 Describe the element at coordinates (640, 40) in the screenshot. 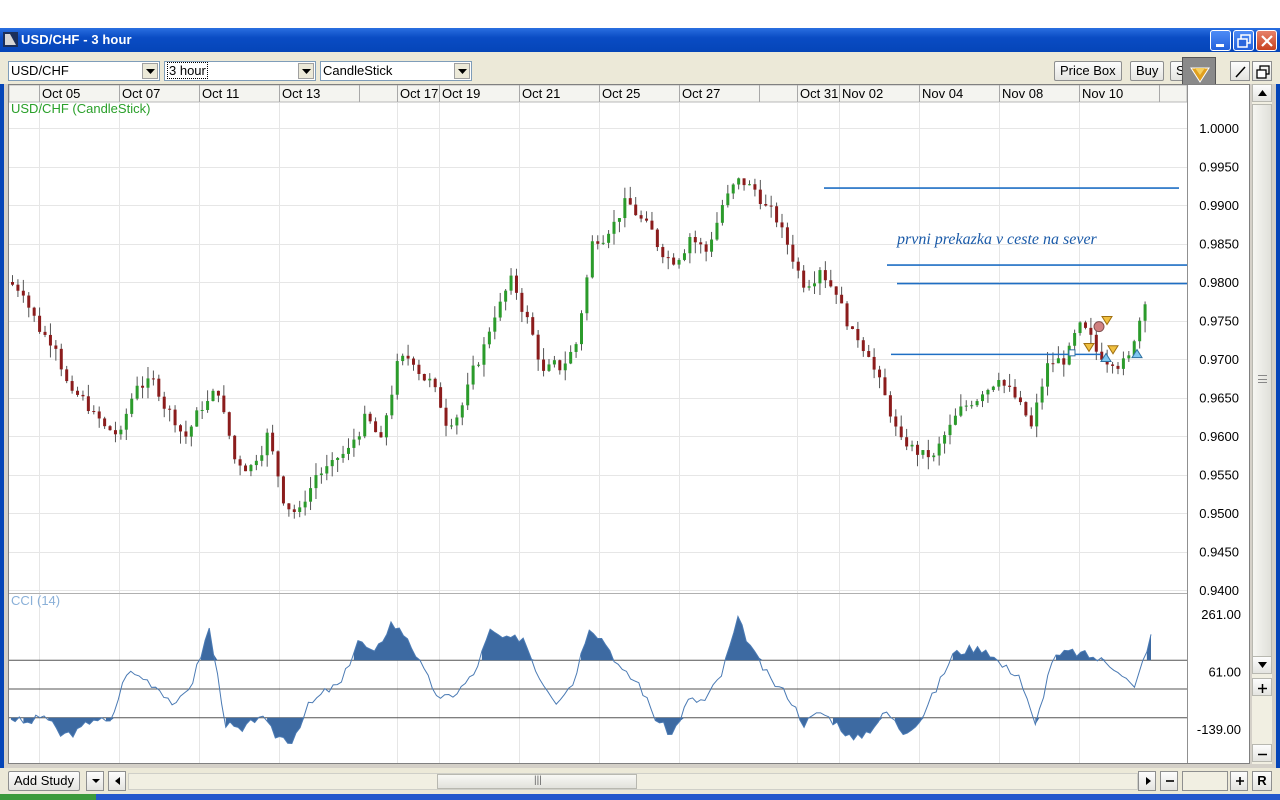

I see `window-titlebar: USD/CHF - 3 hour` at that location.